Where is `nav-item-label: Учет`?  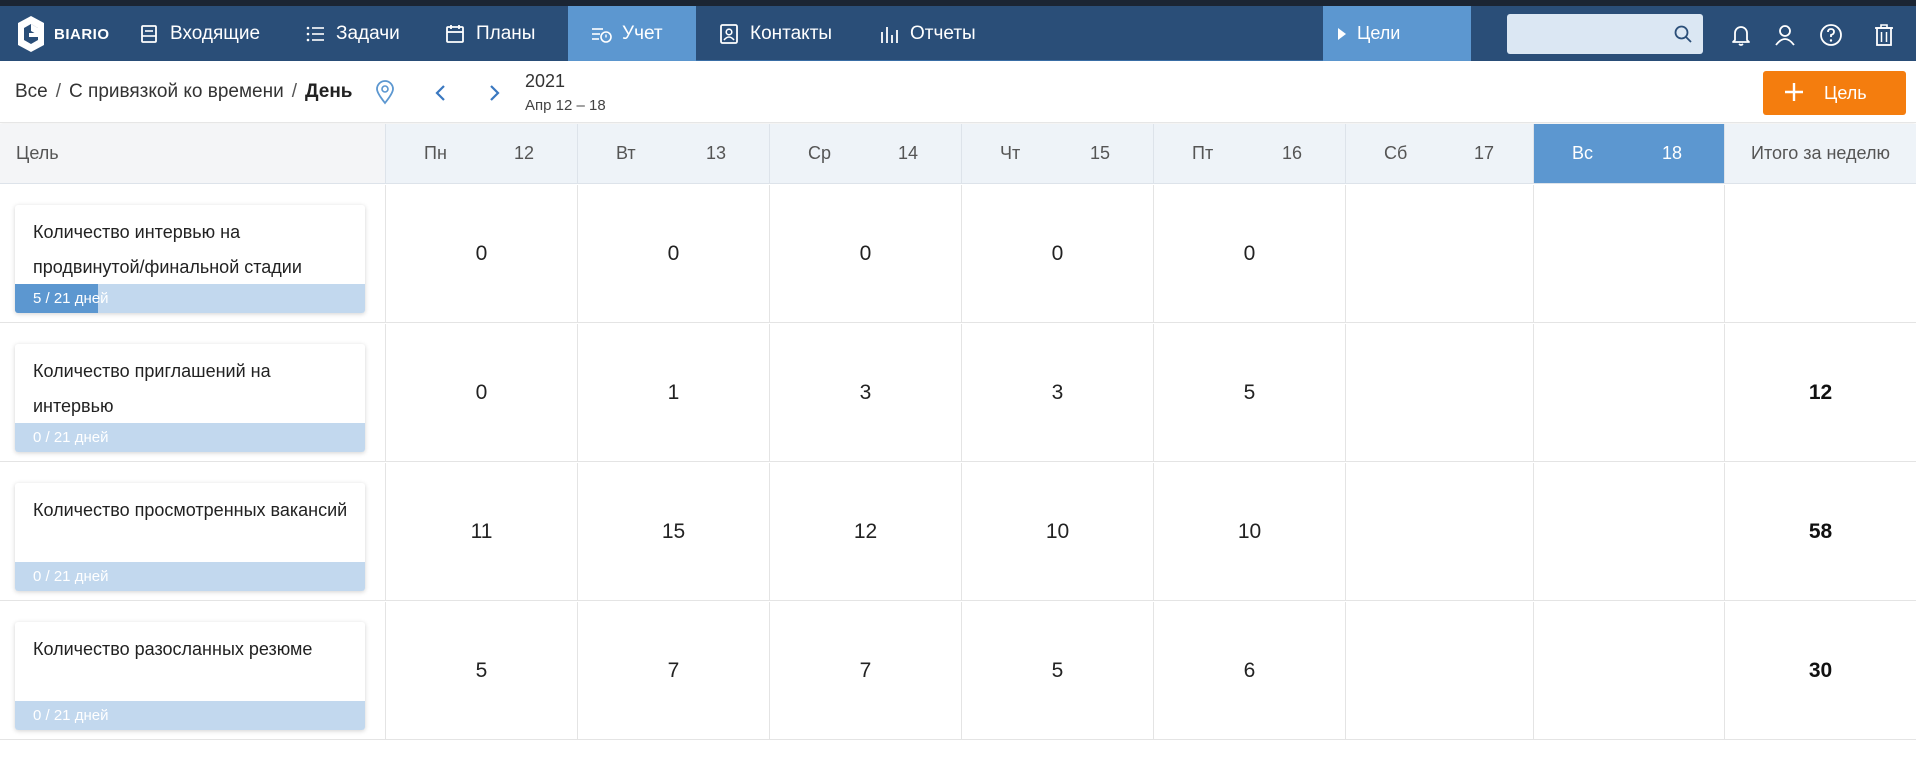 nav-item-label: Учет is located at coordinates (642, 33).